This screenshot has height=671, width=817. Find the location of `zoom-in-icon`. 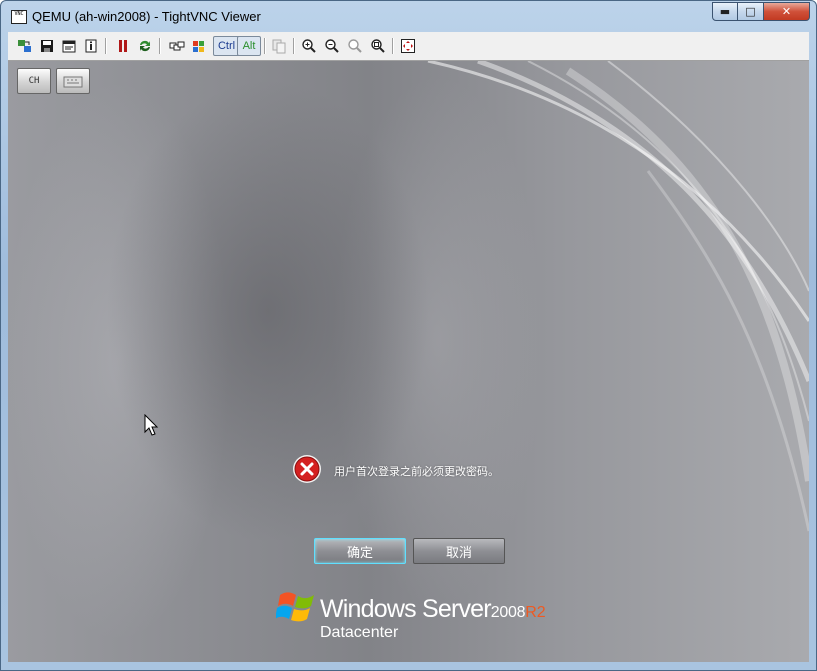

zoom-in-icon is located at coordinates (309, 46).